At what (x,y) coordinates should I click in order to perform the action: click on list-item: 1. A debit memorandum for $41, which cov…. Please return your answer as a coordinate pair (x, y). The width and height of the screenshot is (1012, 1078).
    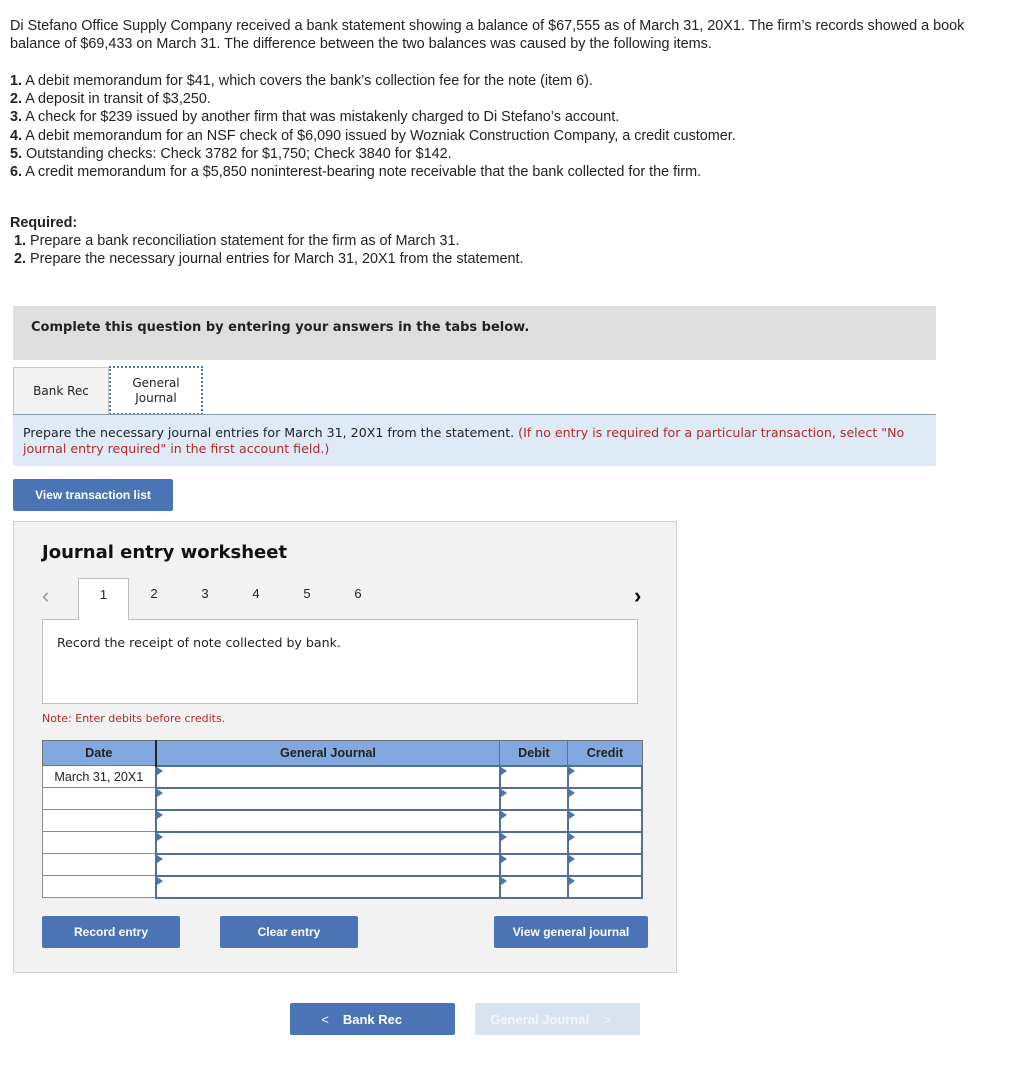
    Looking at the image, I should click on (373, 81).